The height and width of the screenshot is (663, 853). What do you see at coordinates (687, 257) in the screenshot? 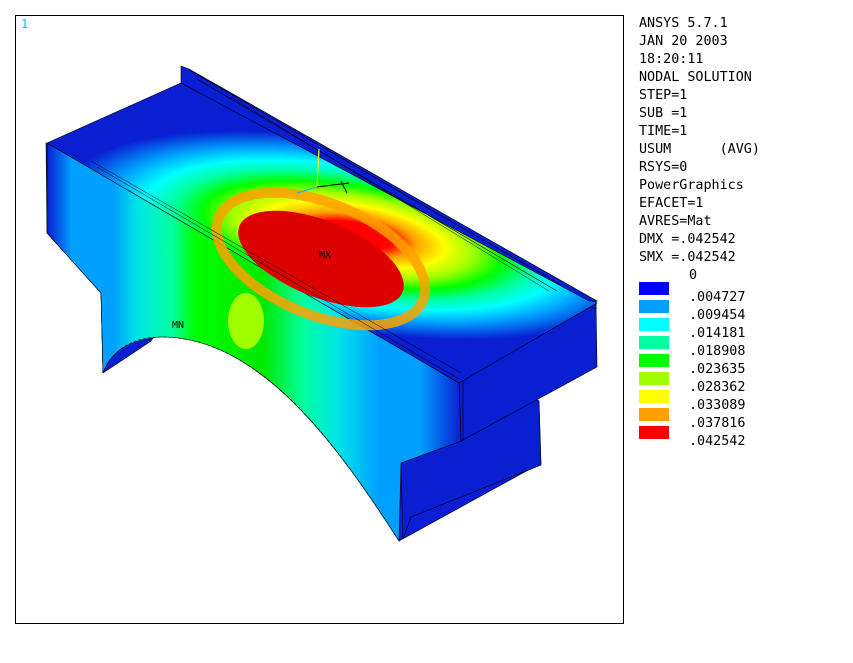
I see `smx-value: SMX =.042542` at bounding box center [687, 257].